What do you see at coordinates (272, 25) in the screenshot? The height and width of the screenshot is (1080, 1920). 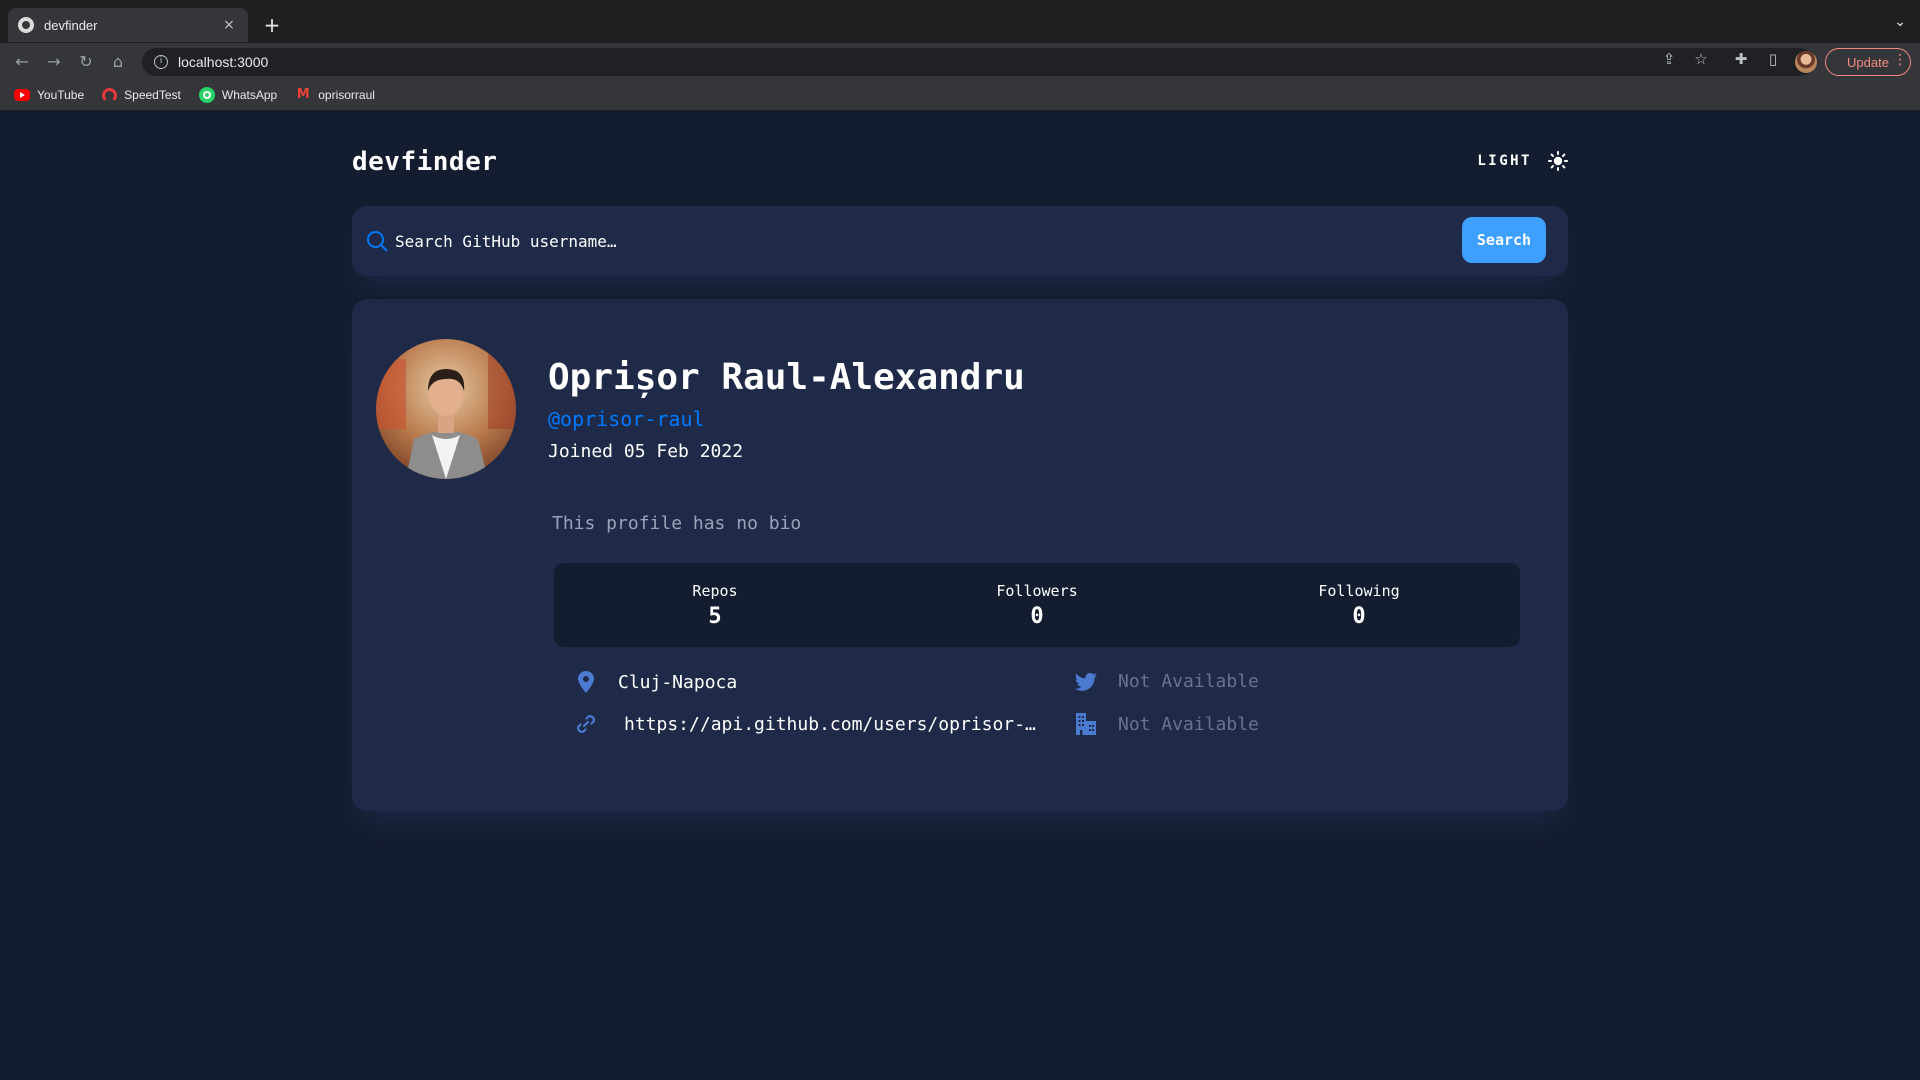 I see `new-tab-icon: +` at bounding box center [272, 25].